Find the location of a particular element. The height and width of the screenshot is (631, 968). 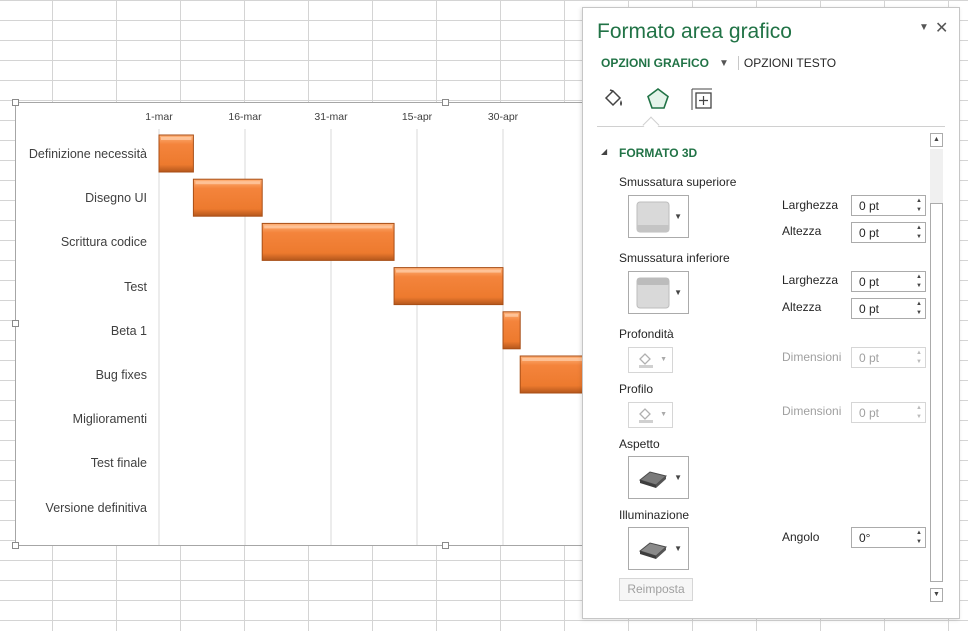

depth-size-input: 0 pt ▲ ▼ is located at coordinates (888, 357).